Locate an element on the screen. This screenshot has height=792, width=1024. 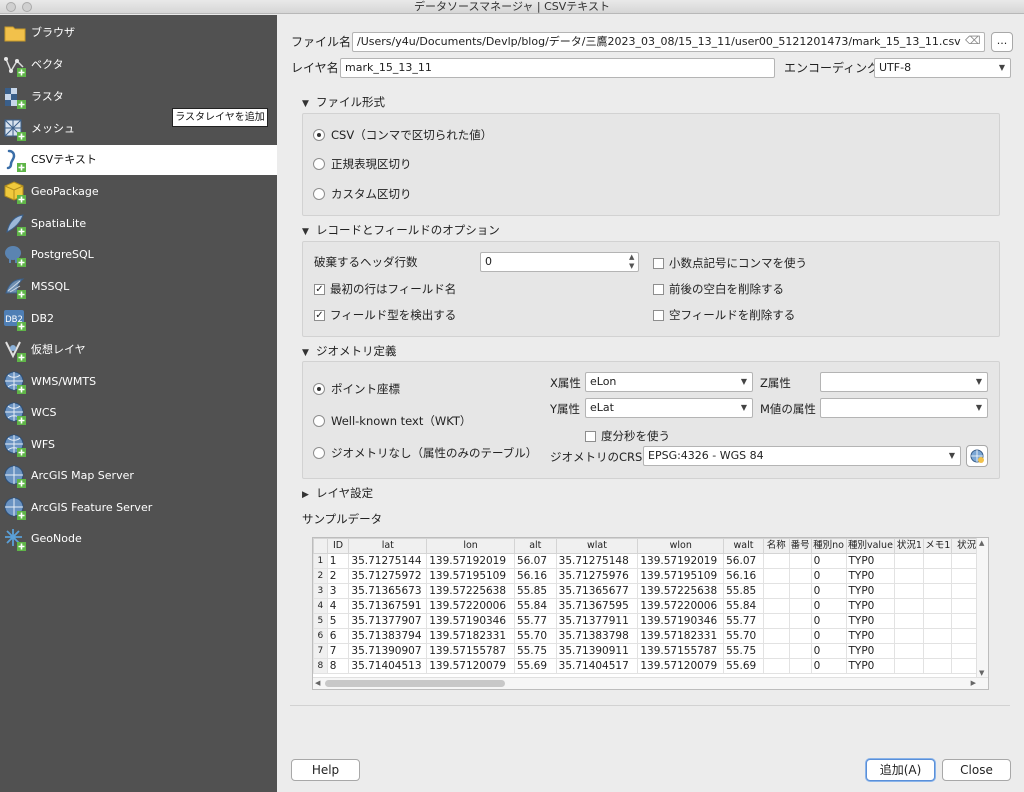
column-header: 名称 is located at coordinates (776, 546).